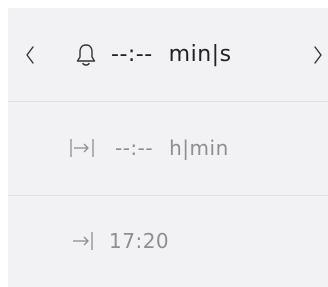  I want to click on chevron-left-icon, so click(30, 55).